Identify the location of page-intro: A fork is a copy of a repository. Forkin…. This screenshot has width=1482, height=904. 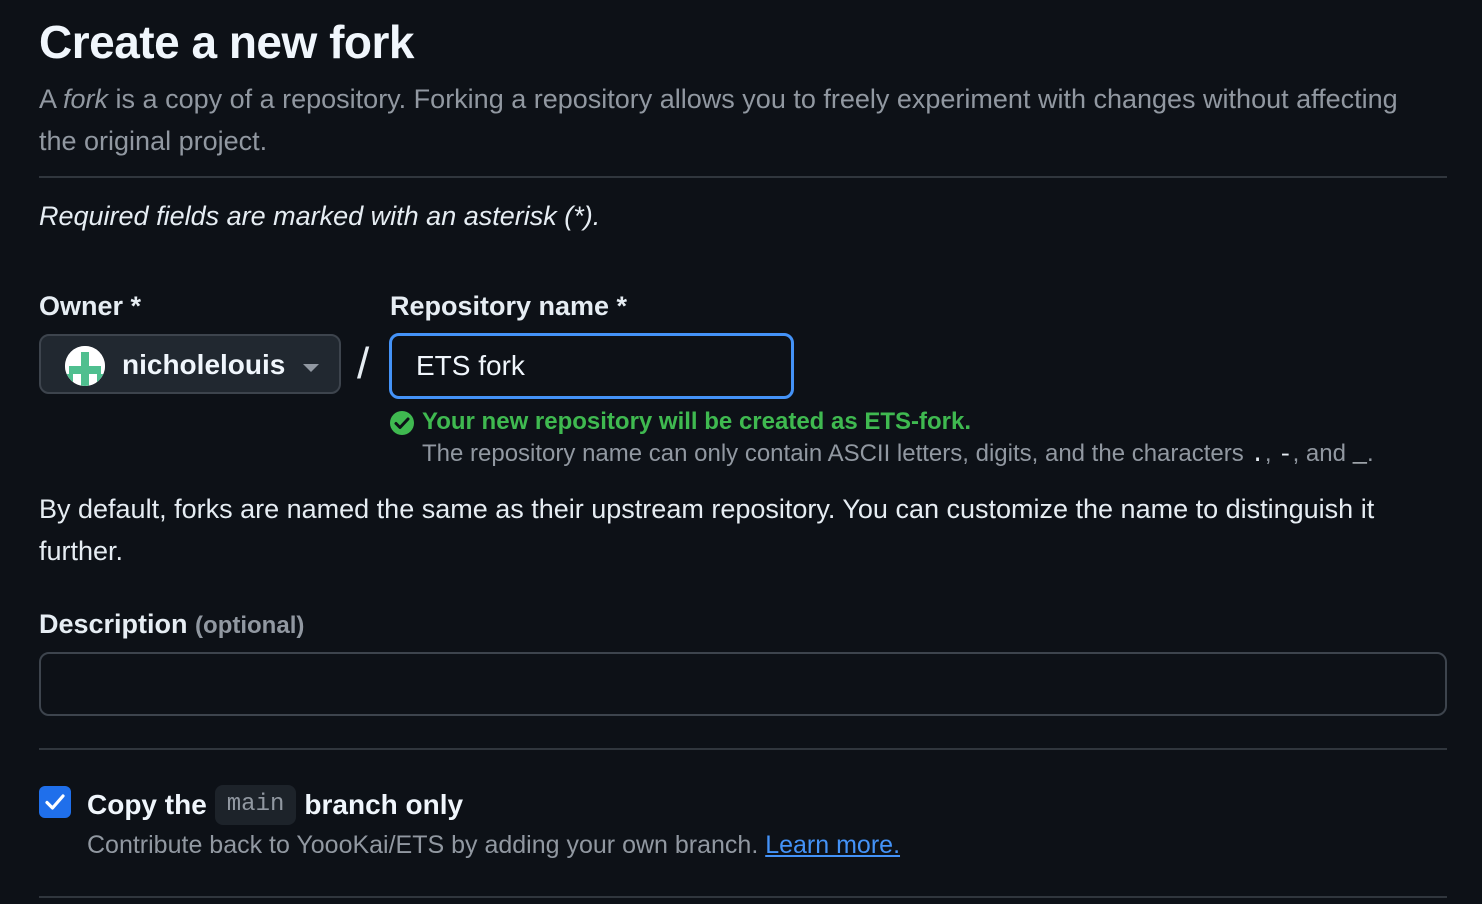
(739, 120).